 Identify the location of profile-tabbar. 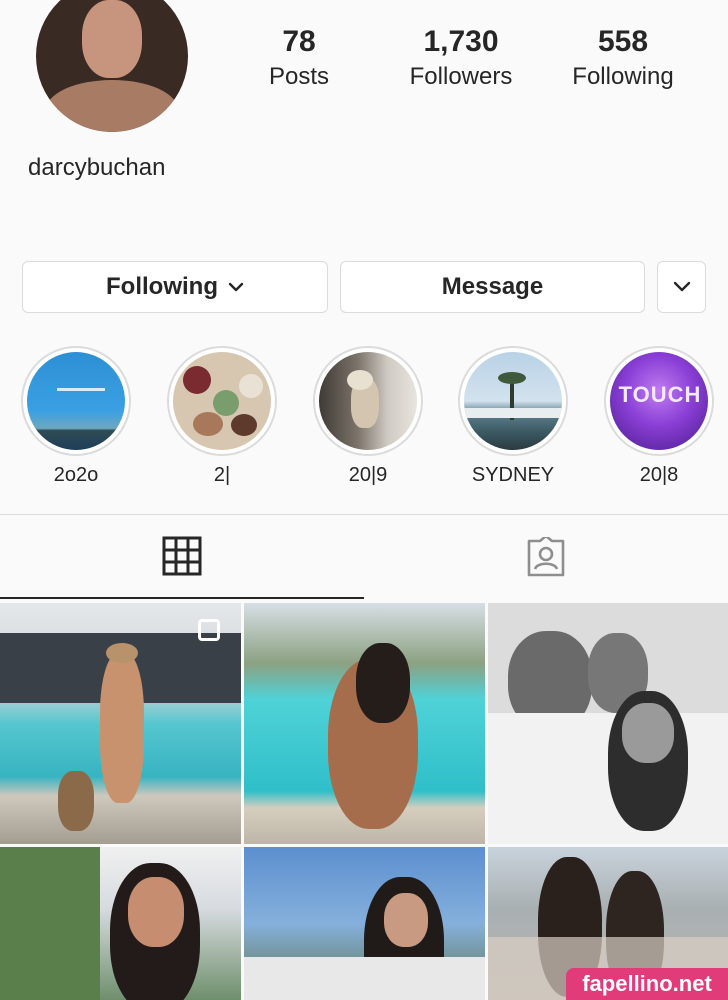
(364, 557).